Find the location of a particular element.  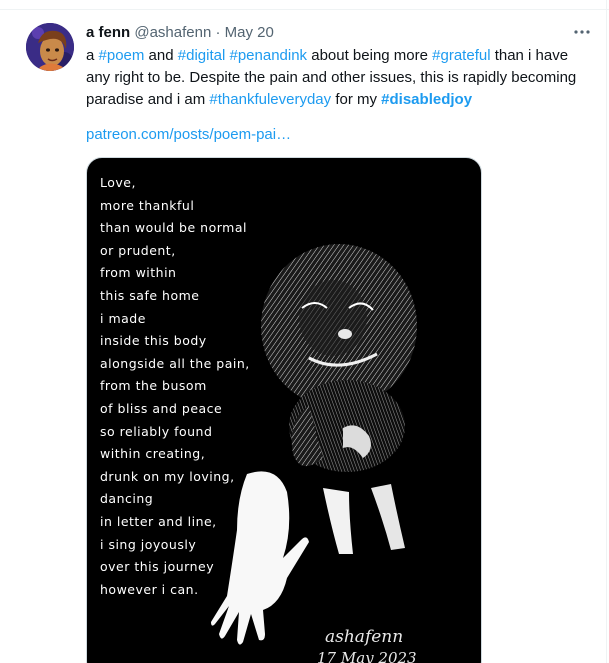

tweet-text-segment: and is located at coordinates (161, 55).